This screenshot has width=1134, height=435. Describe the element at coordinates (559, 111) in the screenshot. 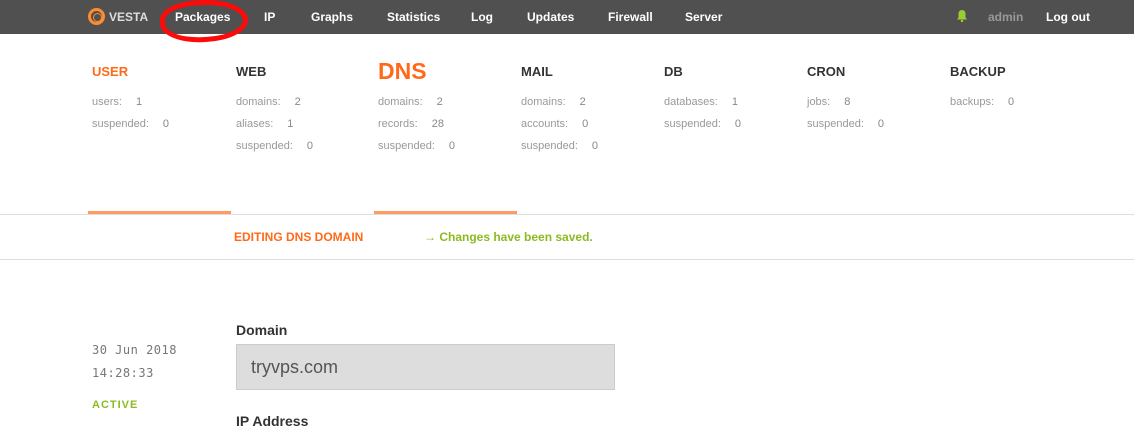

I see `stat-mail: MAIL domains: 2 accounts: 0 suspended: 0` at that location.